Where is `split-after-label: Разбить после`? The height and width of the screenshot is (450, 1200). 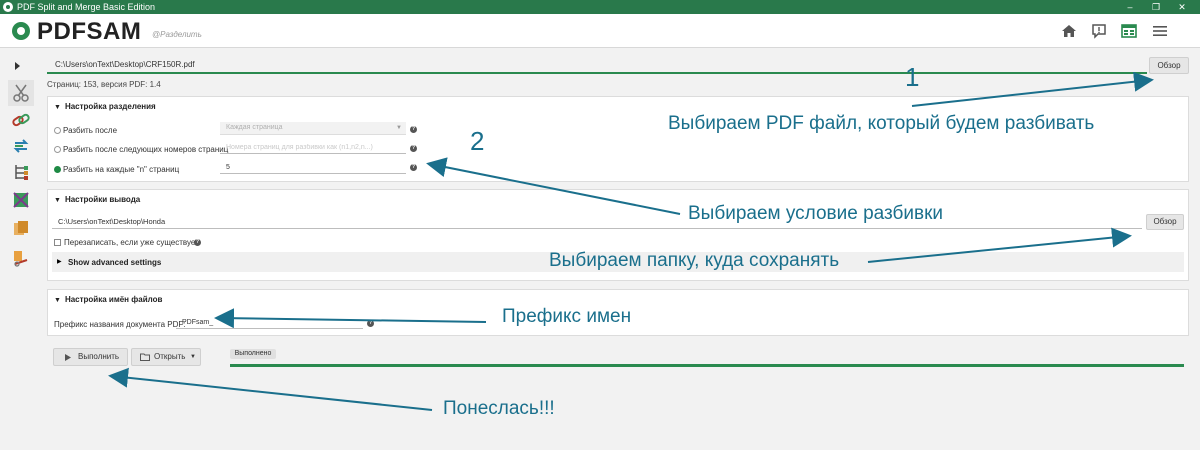
split-after-label: Разбить после is located at coordinates (90, 130).